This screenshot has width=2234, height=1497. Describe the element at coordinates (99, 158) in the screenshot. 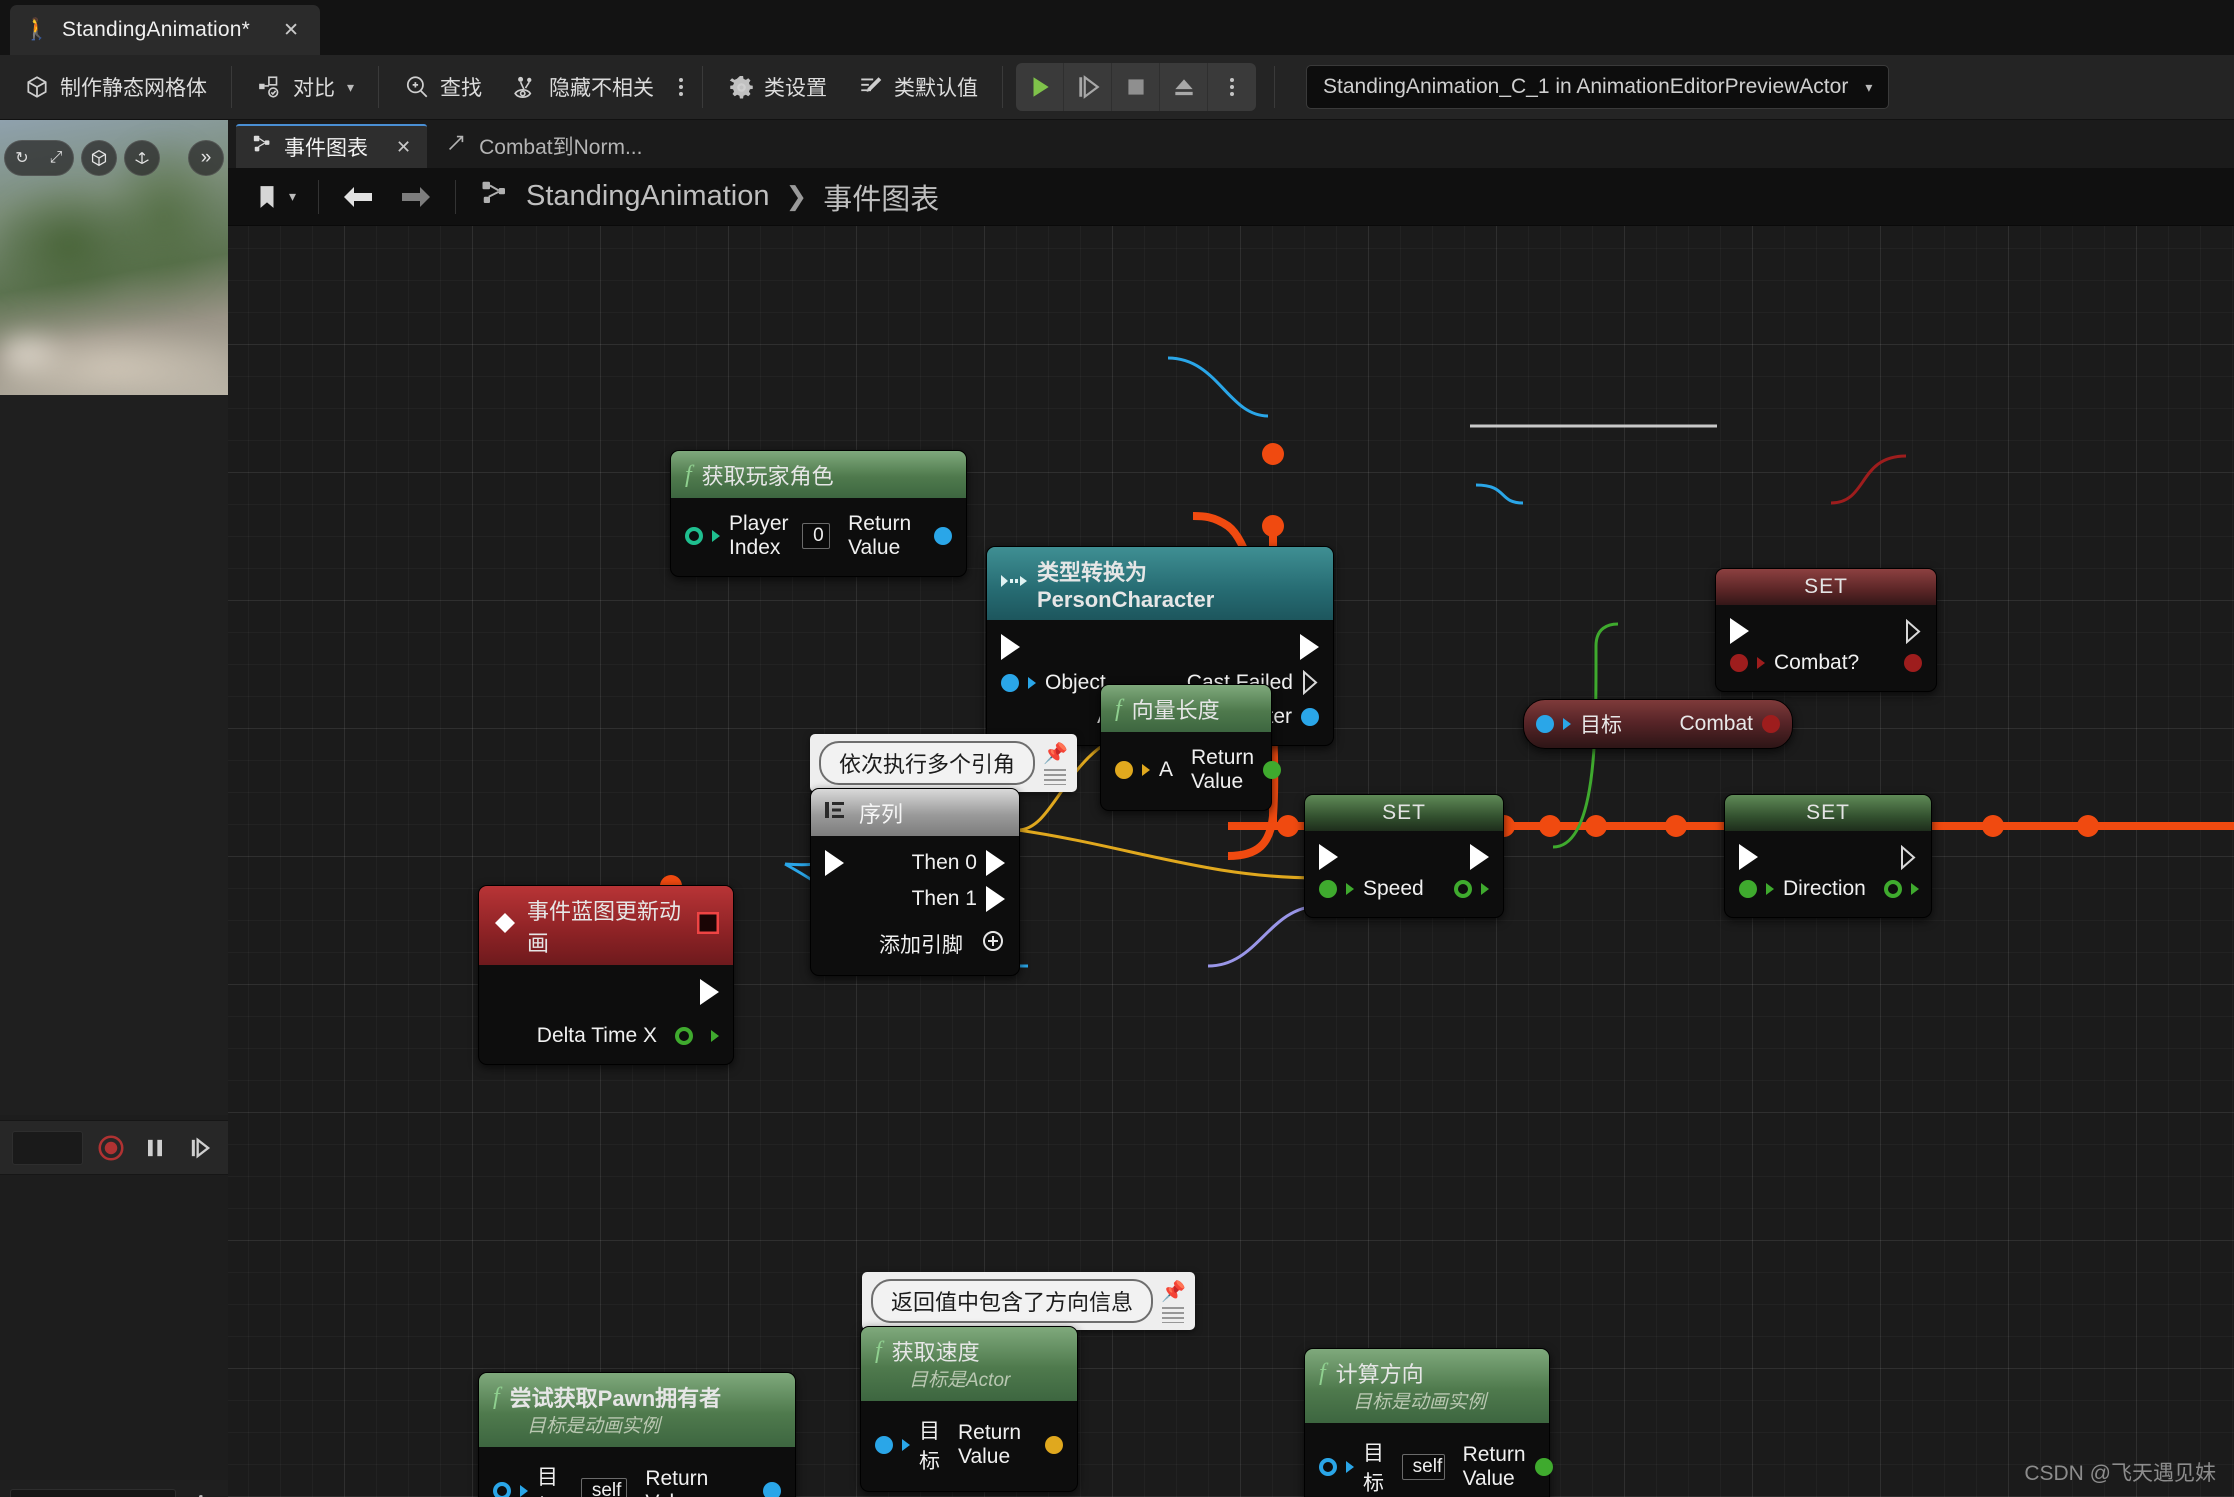

I see `camera-cube-icon` at that location.